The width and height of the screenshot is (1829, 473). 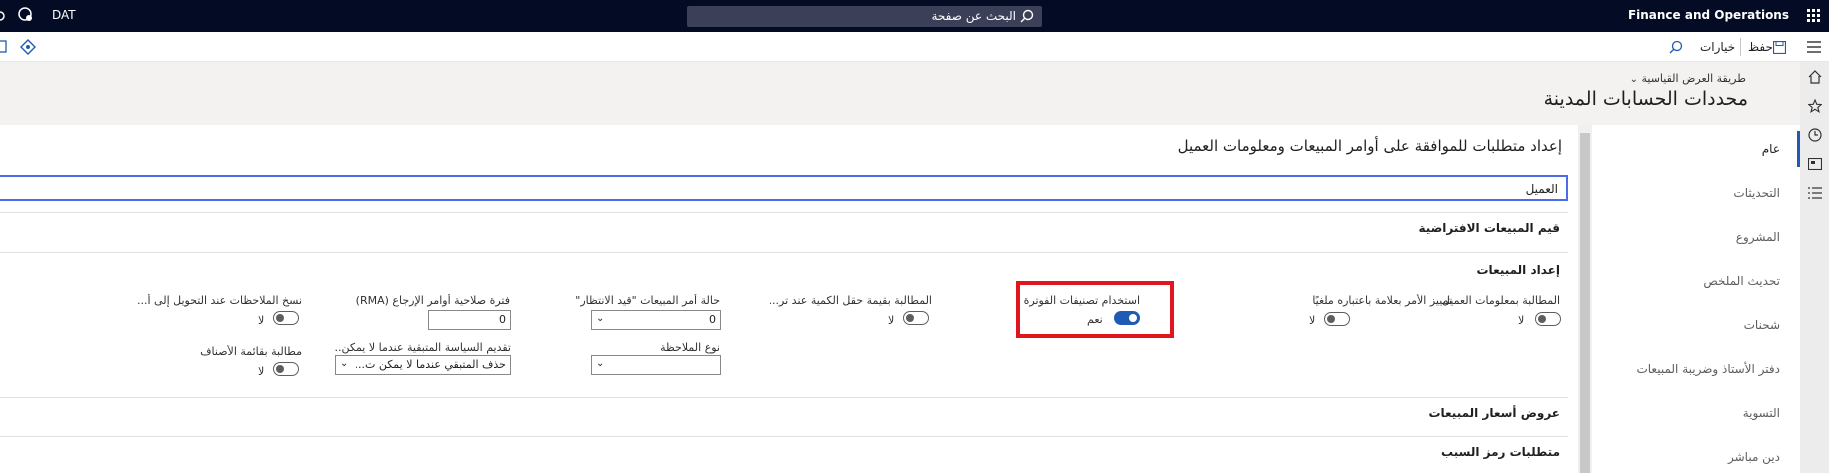 I want to click on company-label: DAT, so click(x=64, y=15).